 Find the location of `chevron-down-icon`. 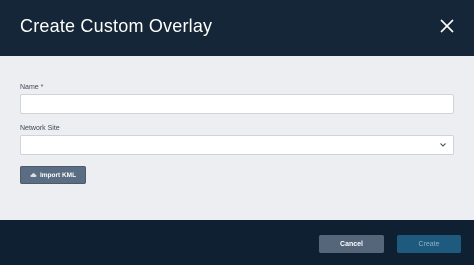

chevron-down-icon is located at coordinates (443, 145).